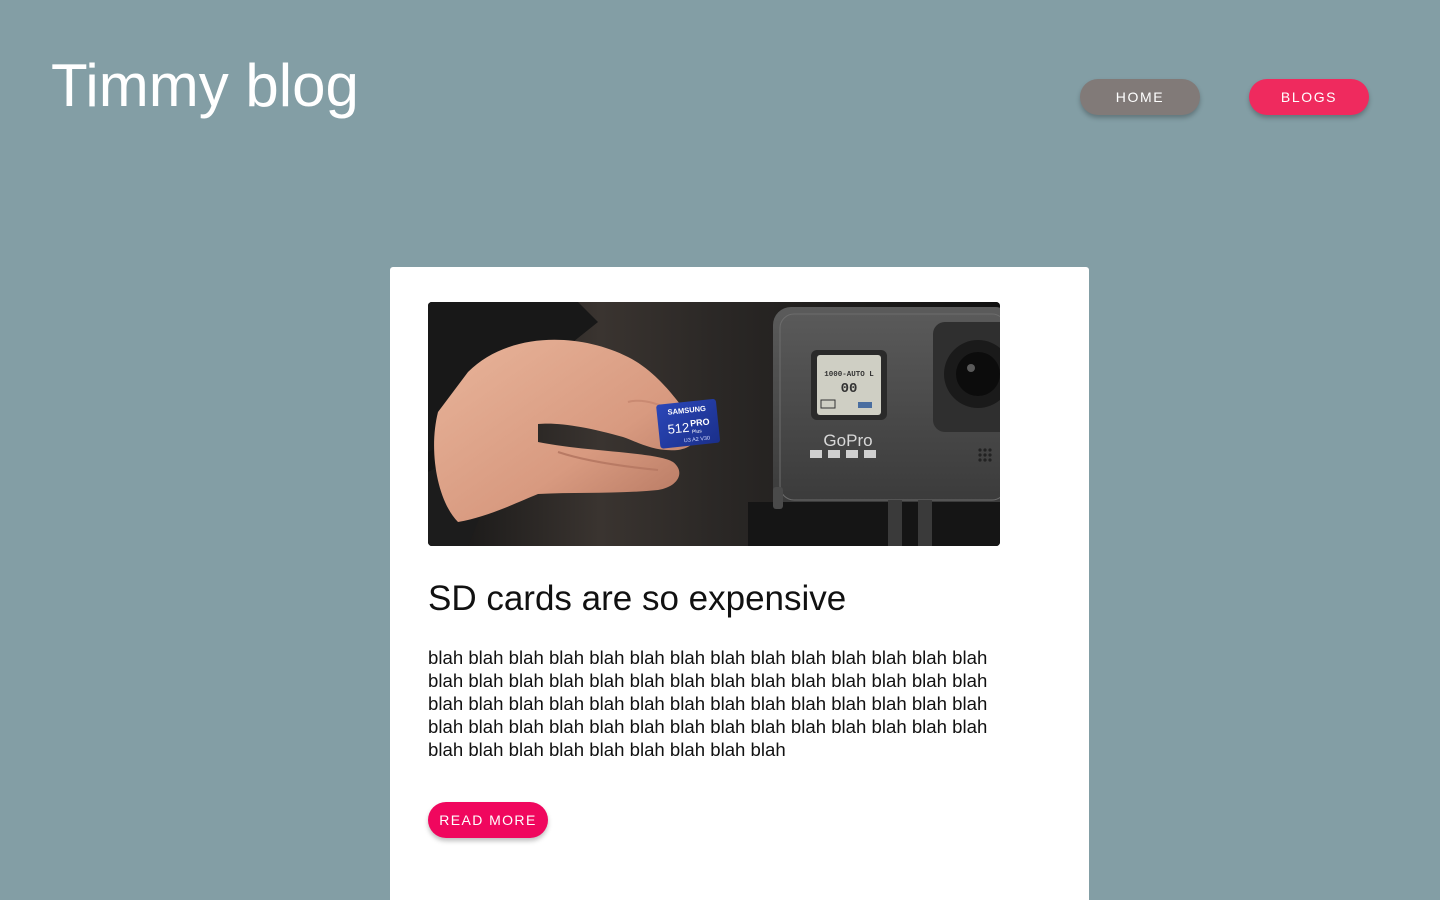  I want to click on blogs-button: BLOGS, so click(1309, 97).